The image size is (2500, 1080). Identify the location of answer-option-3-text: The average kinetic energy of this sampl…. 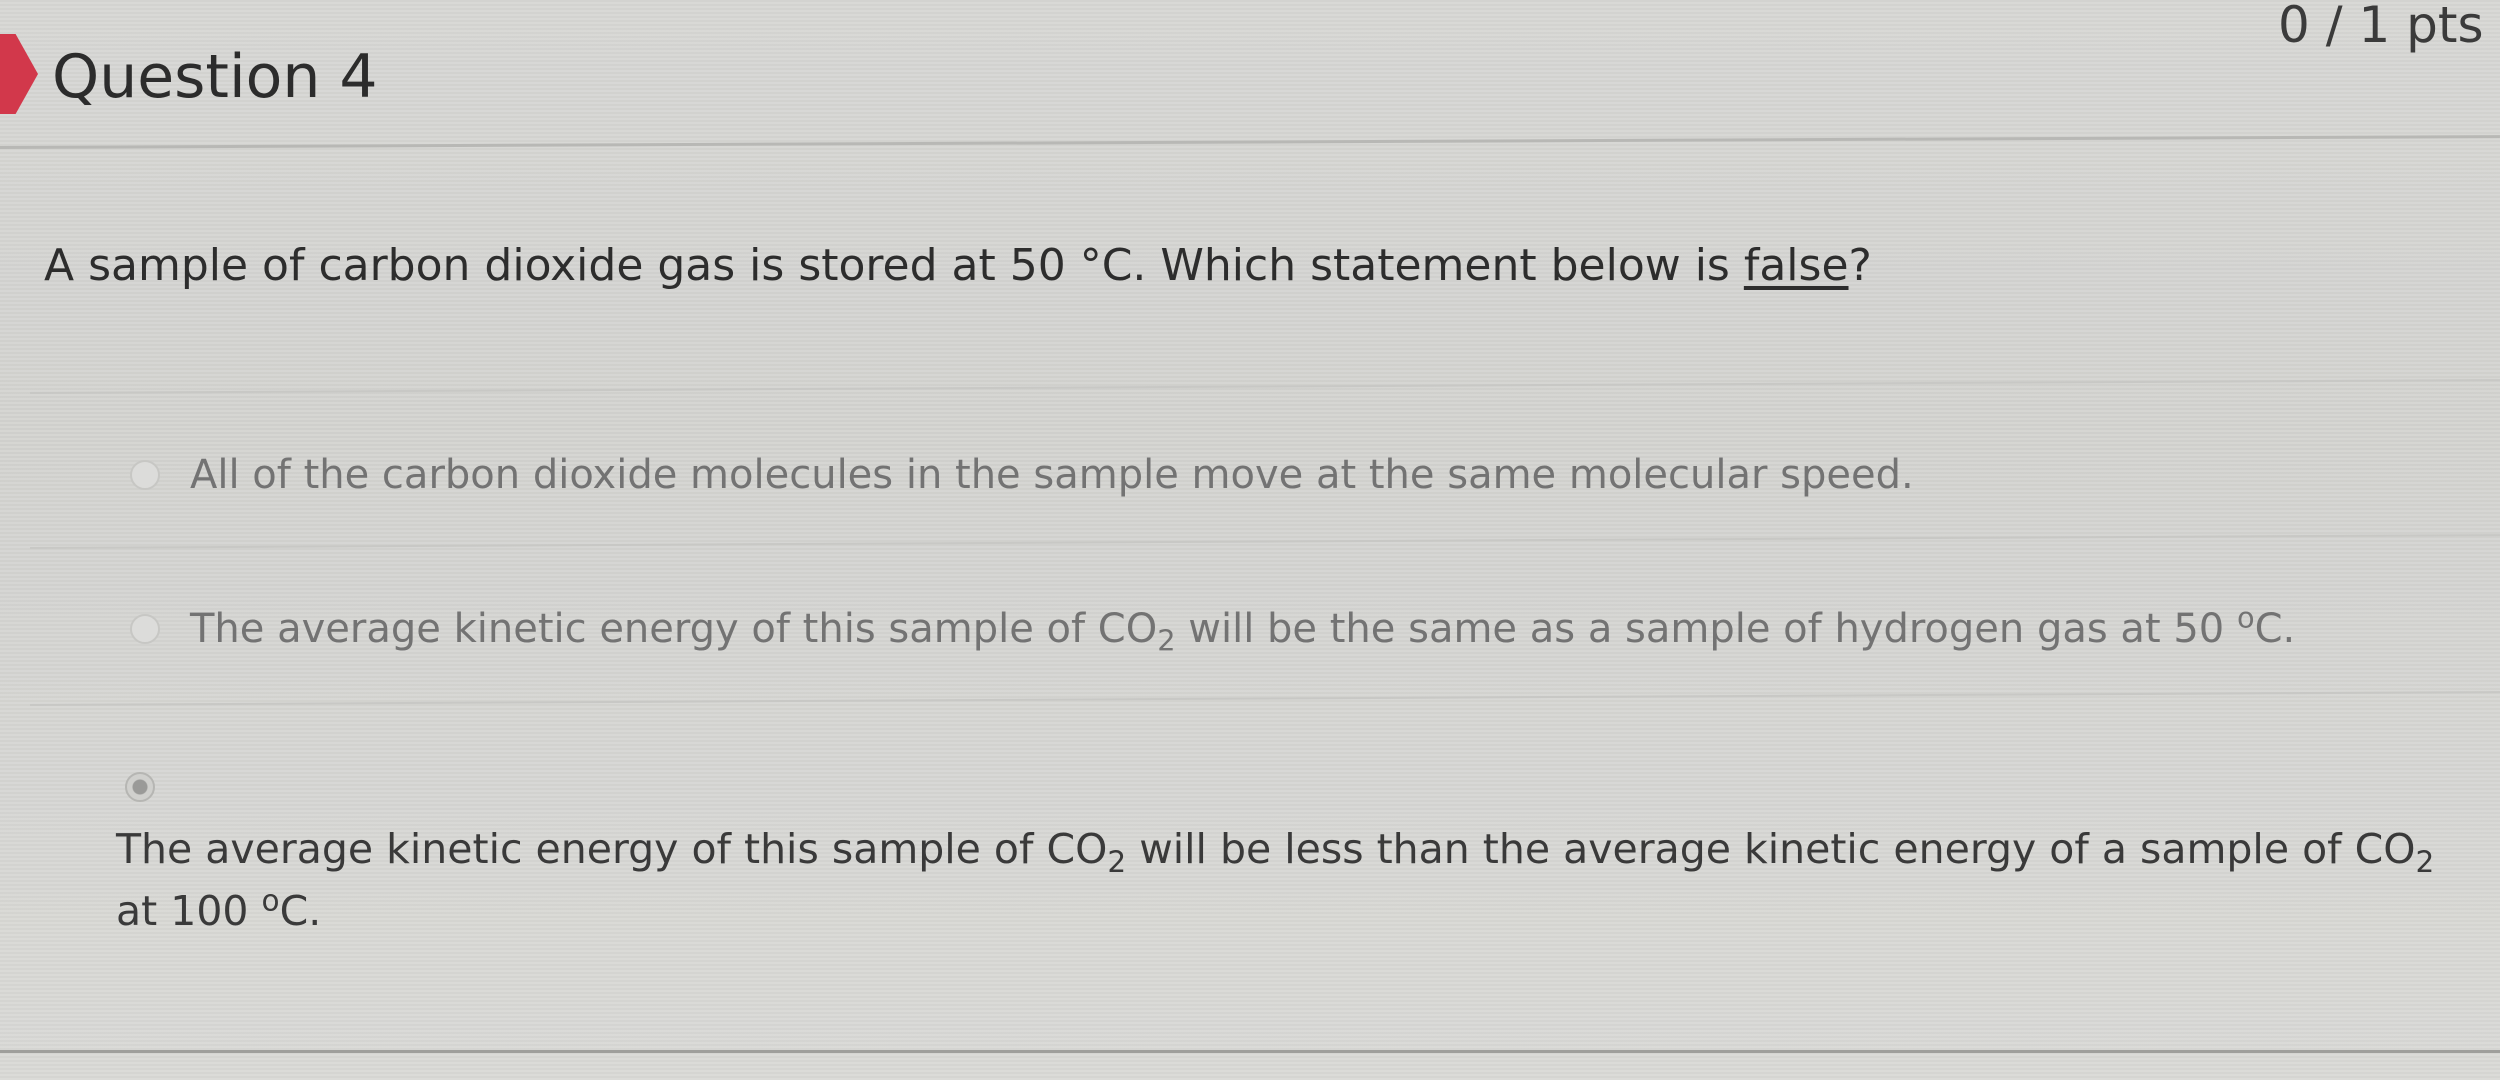
(1281, 880).